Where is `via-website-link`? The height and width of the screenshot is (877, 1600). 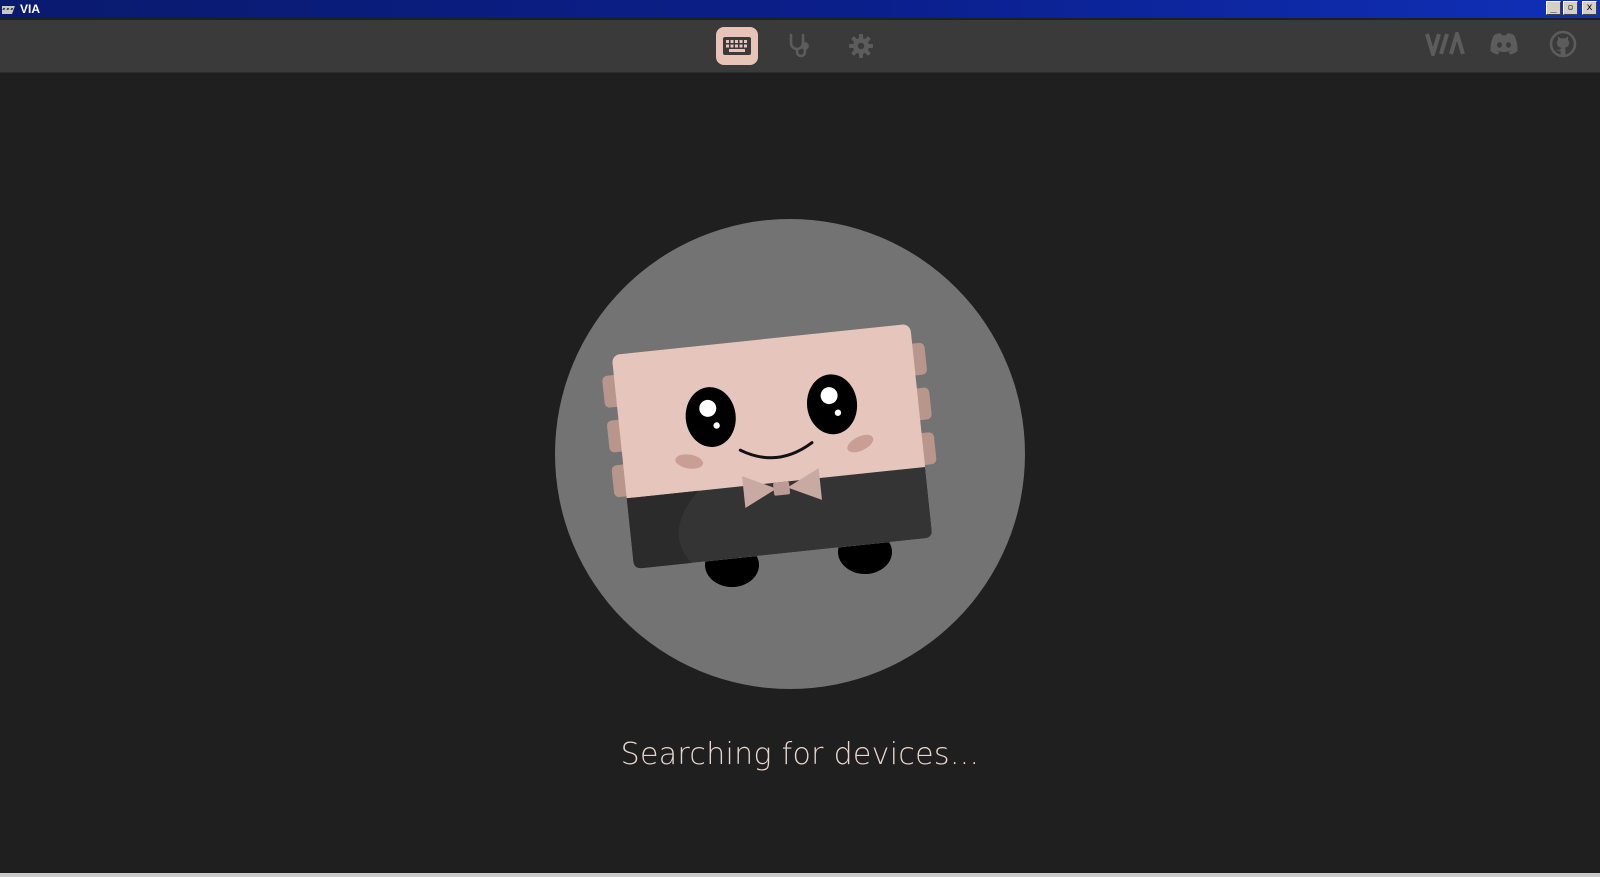 via-website-link is located at coordinates (1446, 44).